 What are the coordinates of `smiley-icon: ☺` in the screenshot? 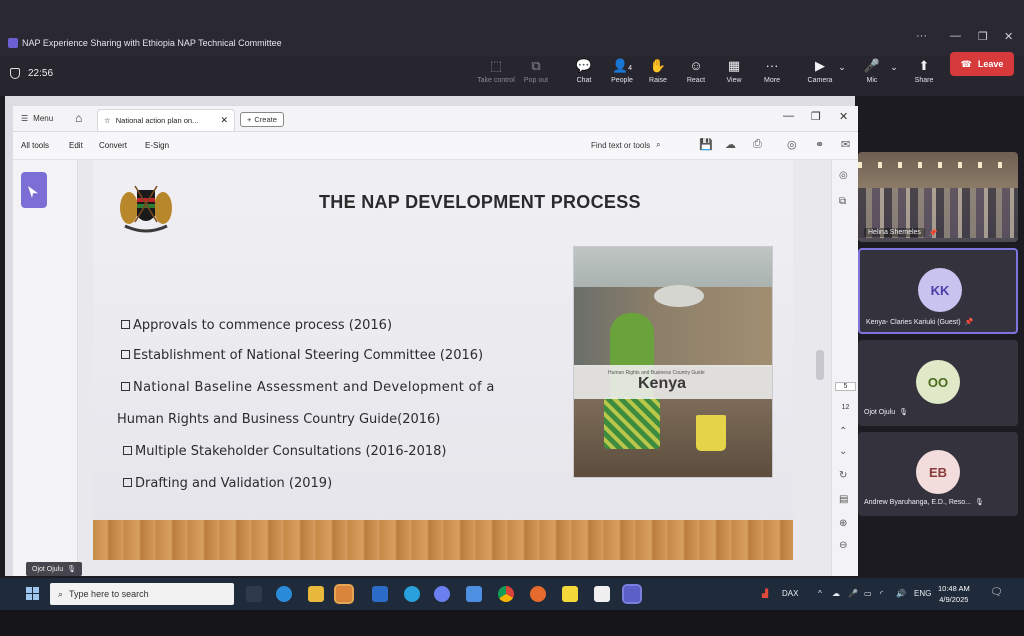 It's located at (696, 65).